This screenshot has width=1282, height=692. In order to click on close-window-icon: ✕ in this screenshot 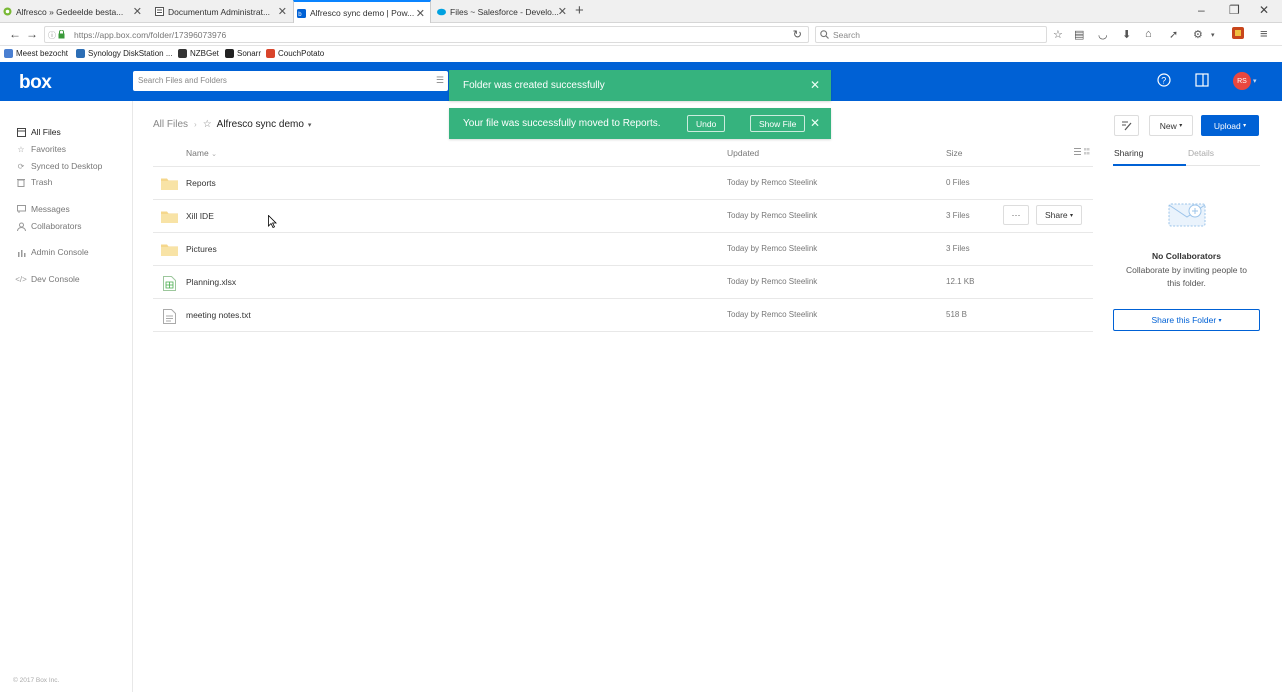, I will do `click(1264, 10)`.